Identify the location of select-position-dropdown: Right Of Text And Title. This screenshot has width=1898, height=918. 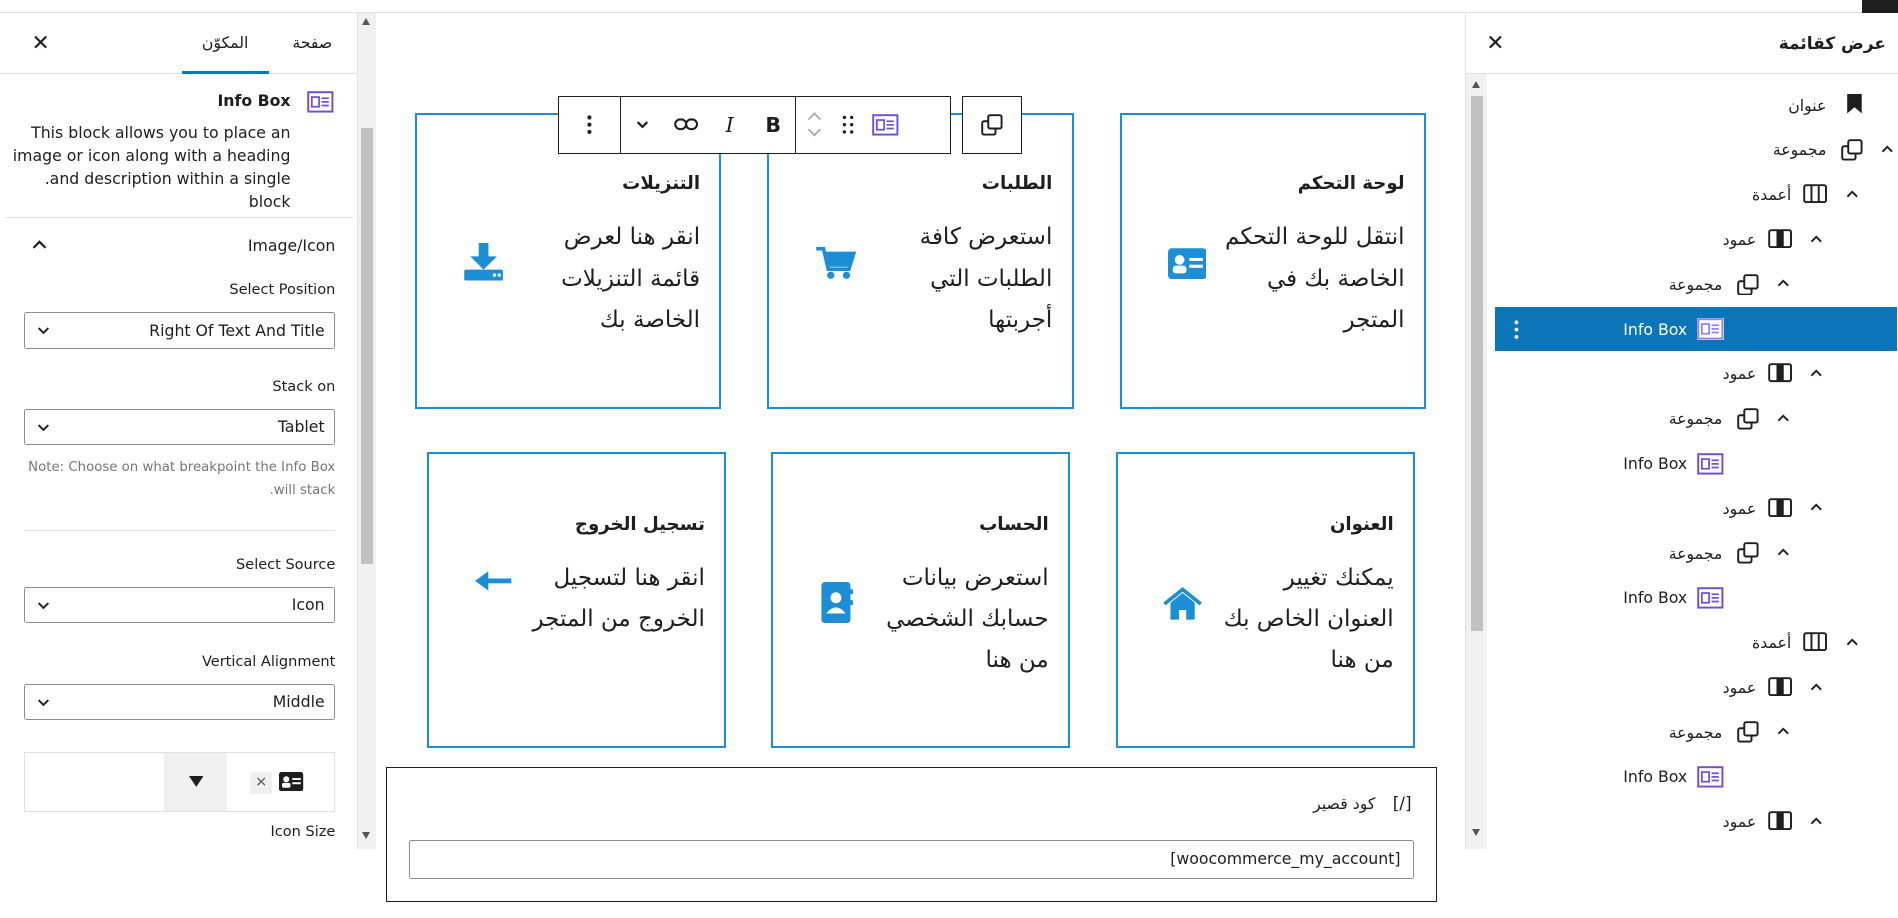
(180, 330).